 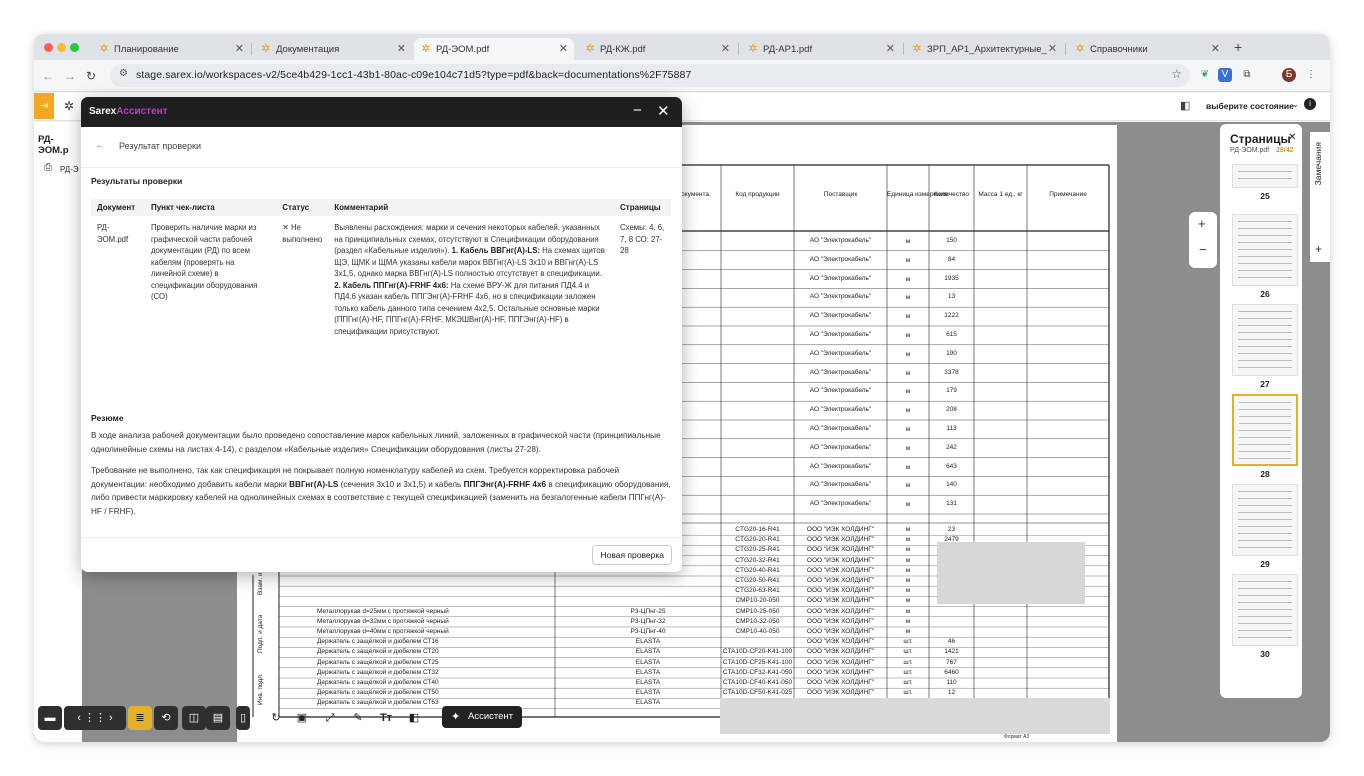 I want to click on layout-icon: ▤, so click(x=218, y=718).